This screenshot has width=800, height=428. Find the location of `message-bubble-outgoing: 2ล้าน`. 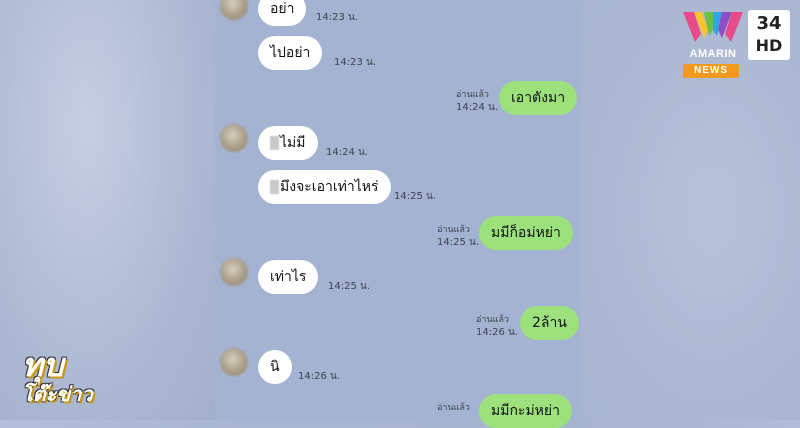

message-bubble-outgoing: 2ล้าน is located at coordinates (549, 323).